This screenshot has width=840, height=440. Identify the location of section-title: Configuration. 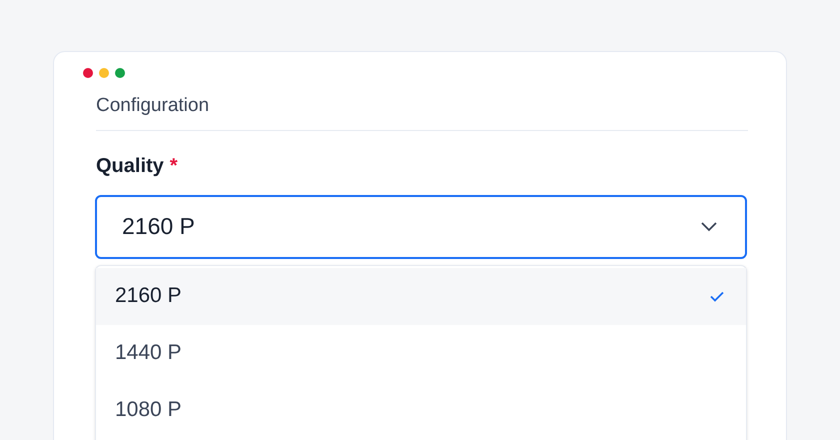
(153, 105).